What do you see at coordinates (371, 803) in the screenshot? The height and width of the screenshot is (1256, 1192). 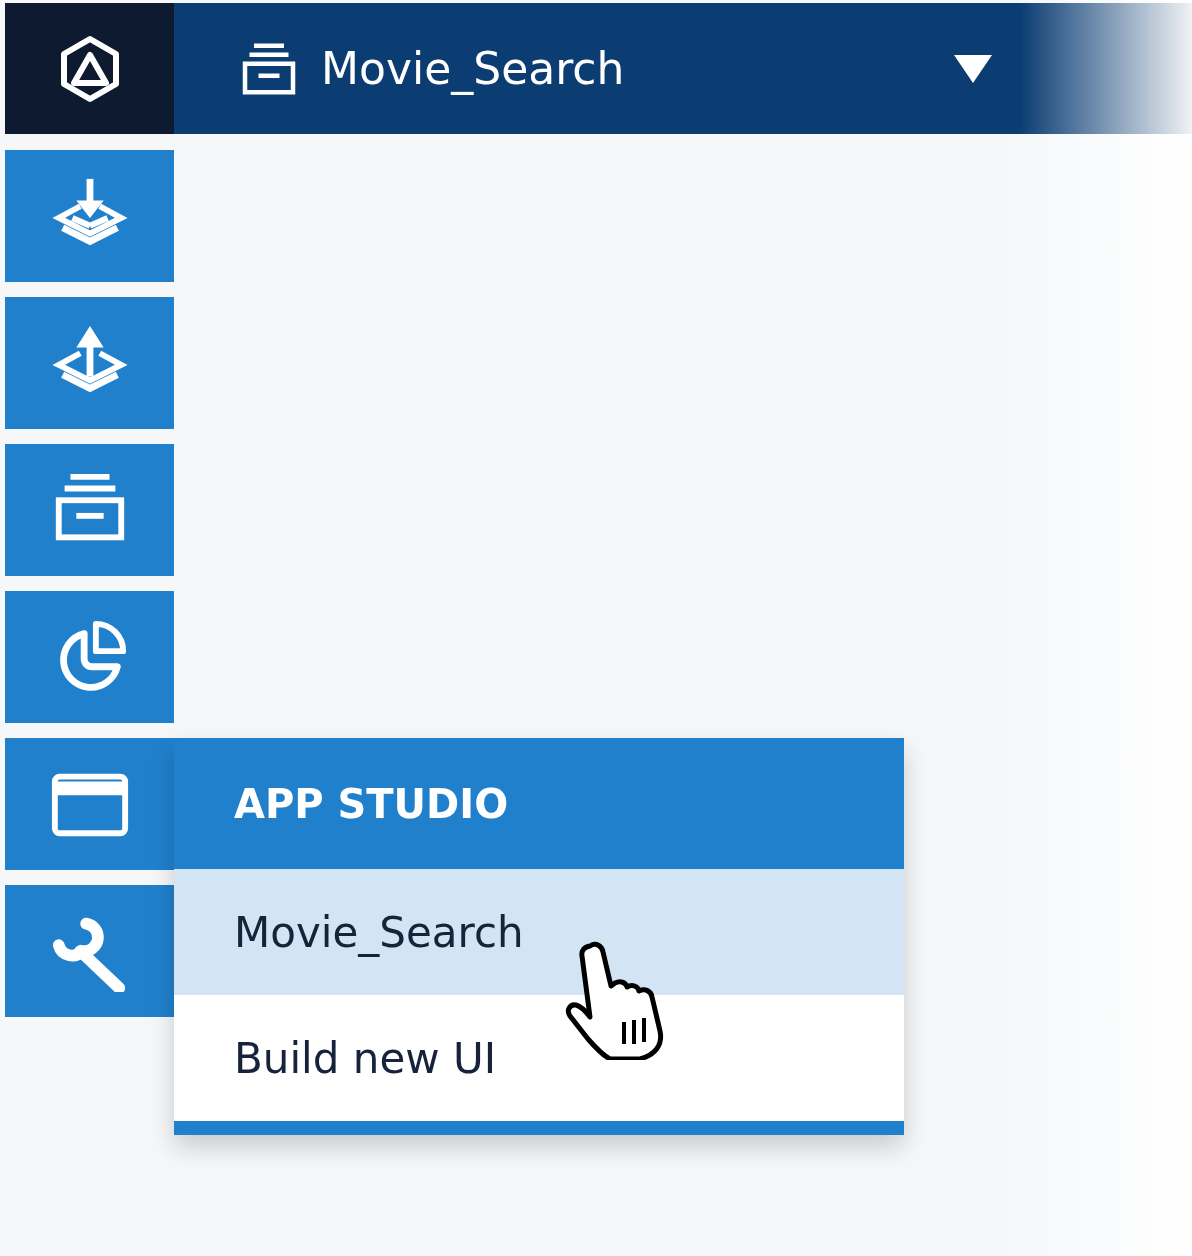 I see `menu-heading: APP STUDIO` at bounding box center [371, 803].